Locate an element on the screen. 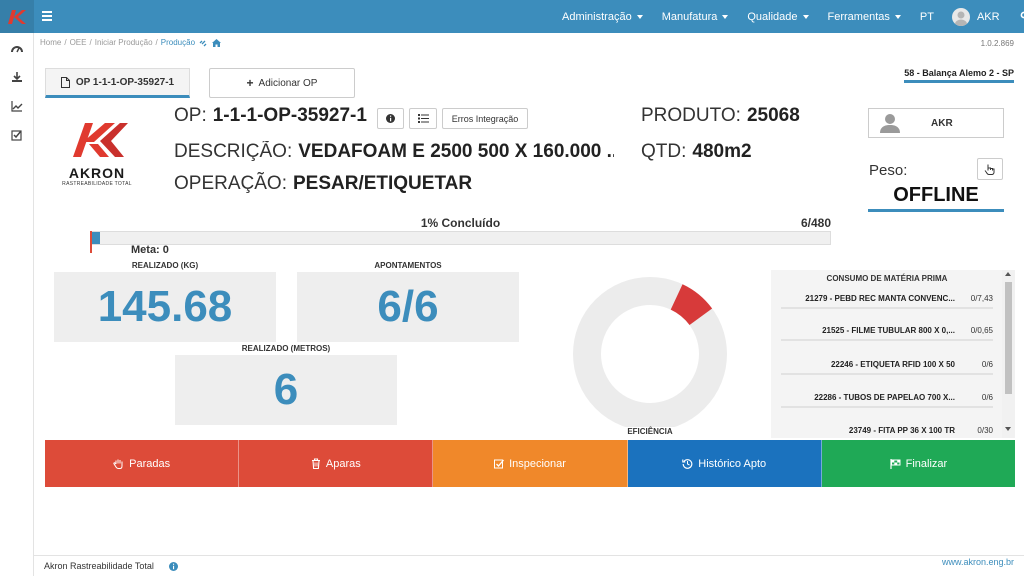 The image size is (1024, 576). progress-bar is located at coordinates (460, 238).